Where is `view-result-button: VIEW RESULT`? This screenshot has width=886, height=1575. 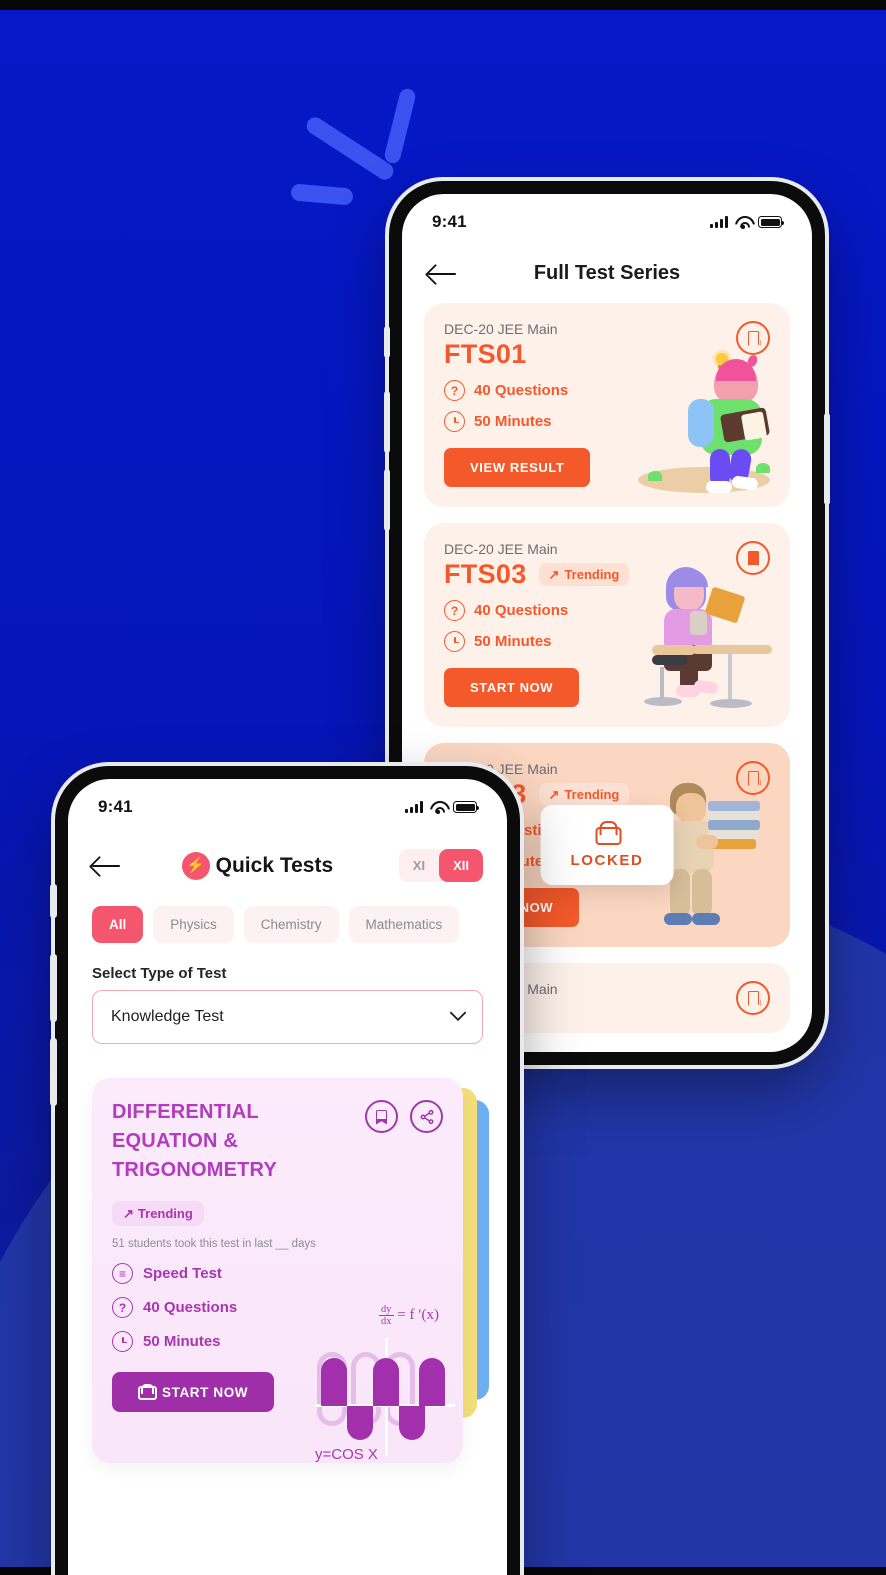 view-result-button: VIEW RESULT is located at coordinates (517, 467).